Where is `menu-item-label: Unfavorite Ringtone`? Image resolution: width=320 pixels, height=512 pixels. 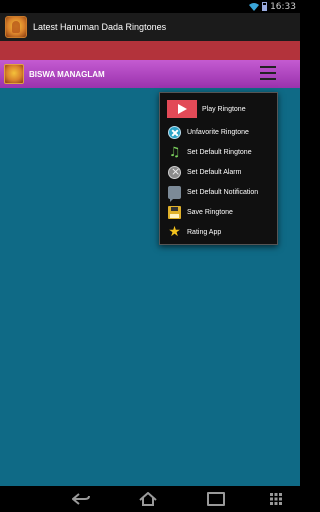
menu-item-label: Unfavorite Ringtone is located at coordinates (218, 132).